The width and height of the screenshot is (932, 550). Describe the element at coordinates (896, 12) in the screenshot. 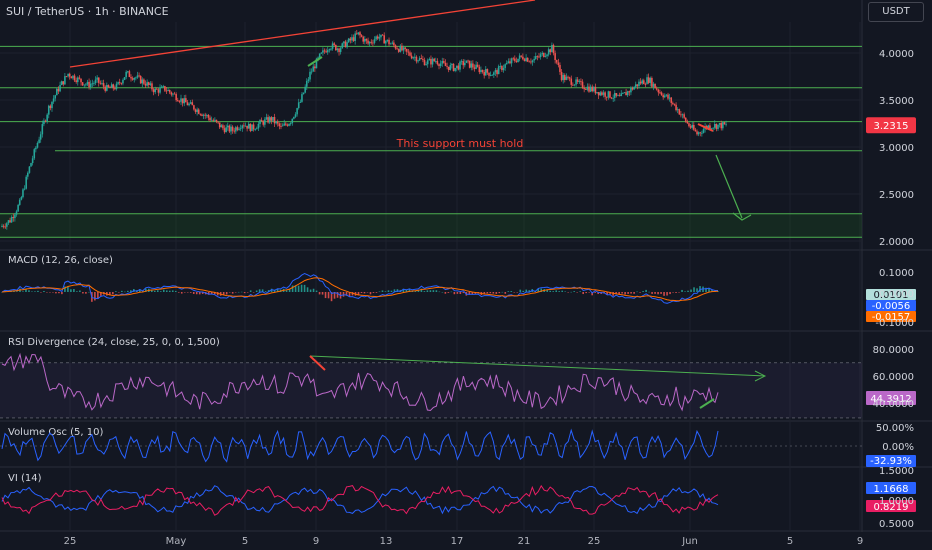

I see `currency-button: USDT` at that location.